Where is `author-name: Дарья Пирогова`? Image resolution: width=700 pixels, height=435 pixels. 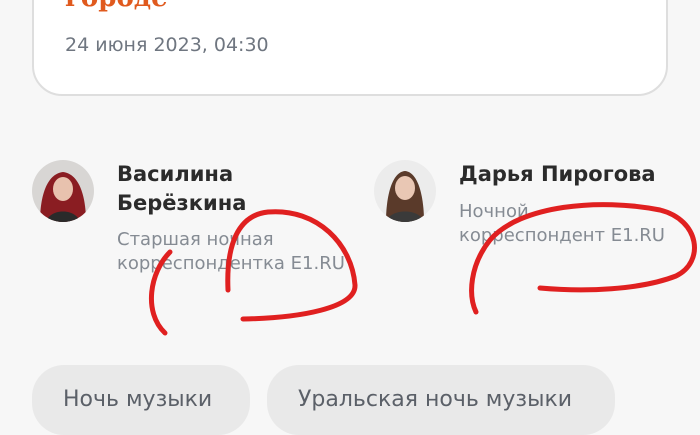 author-name: Дарья Пирогова is located at coordinates (579, 174).